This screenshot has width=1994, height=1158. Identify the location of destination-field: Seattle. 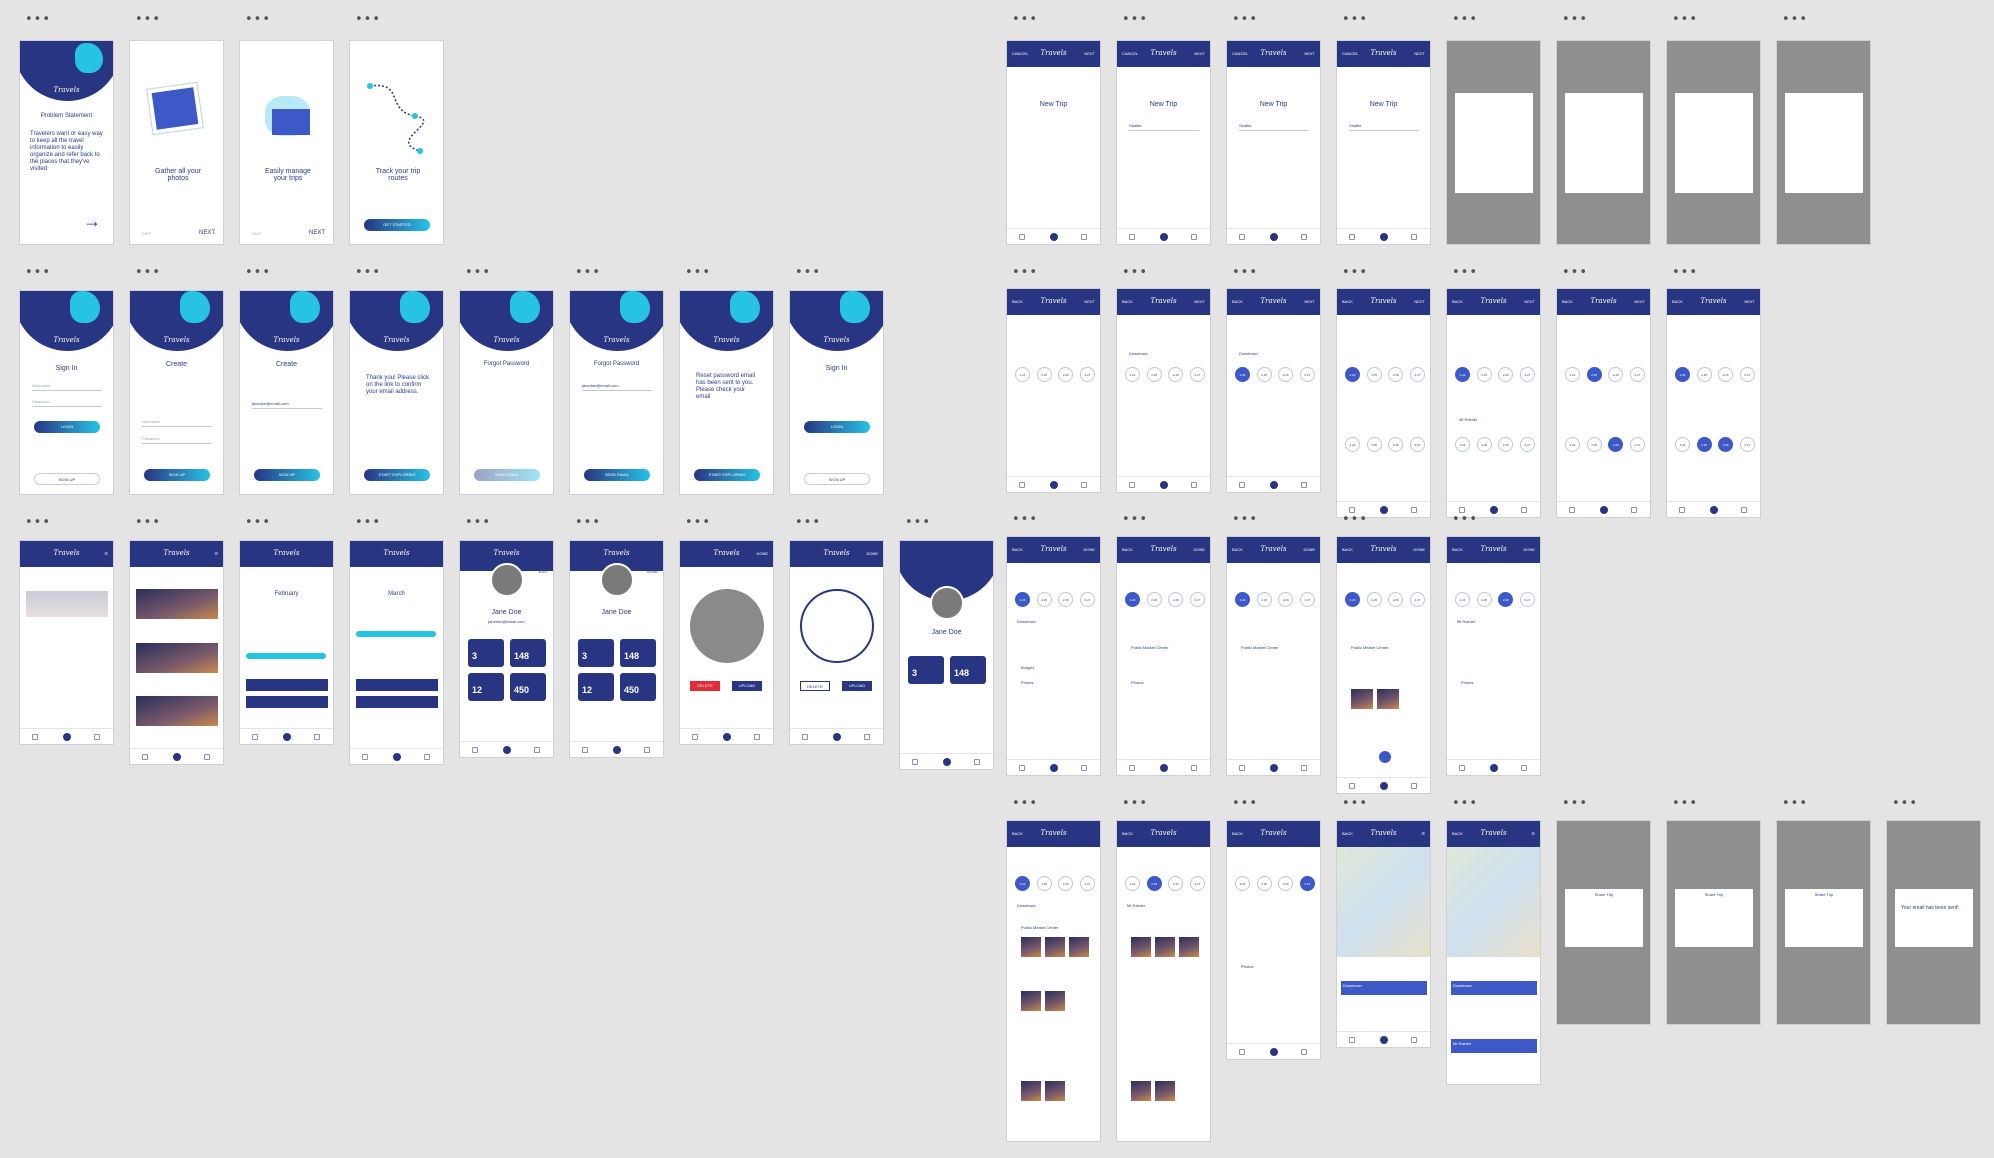
(1274, 127).